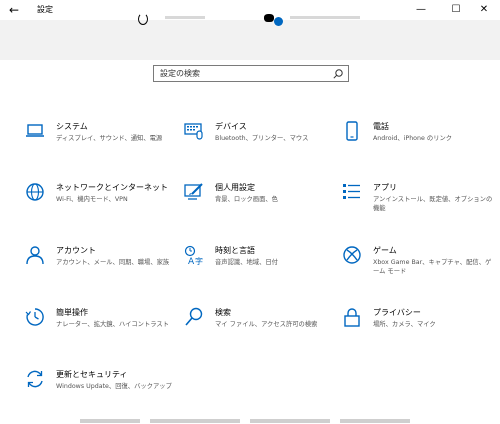  What do you see at coordinates (34, 317) in the screenshot?
I see `ease-of-access-icon` at bounding box center [34, 317].